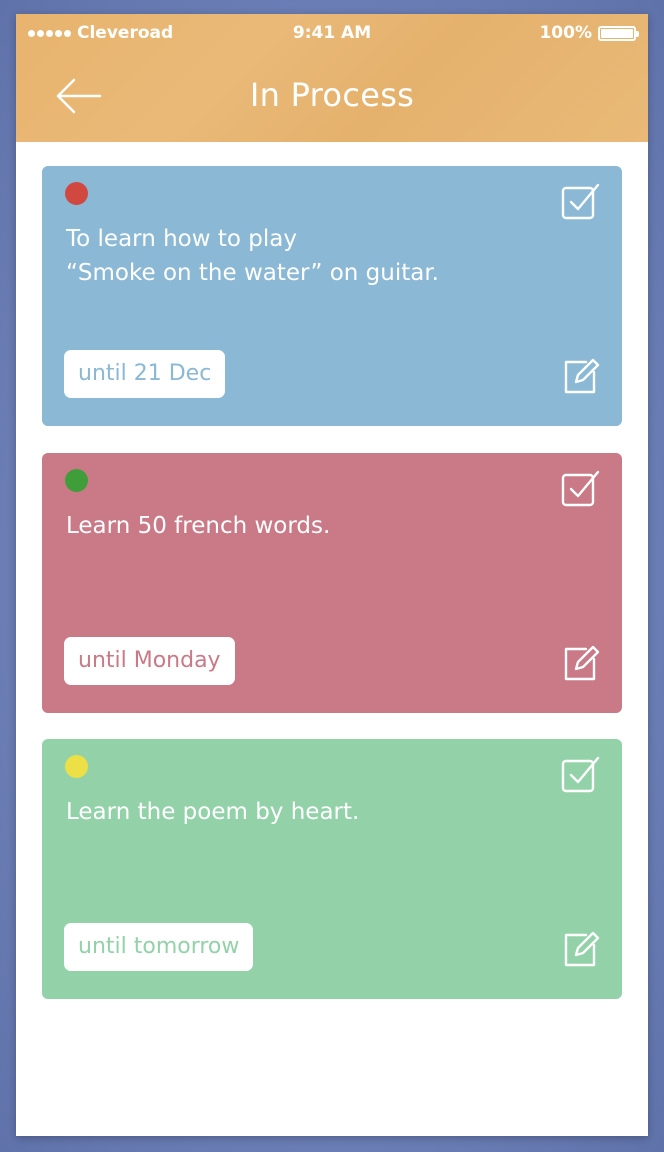 The width and height of the screenshot is (664, 1152). I want to click on deadline-badge: until tomorrow, so click(159, 947).